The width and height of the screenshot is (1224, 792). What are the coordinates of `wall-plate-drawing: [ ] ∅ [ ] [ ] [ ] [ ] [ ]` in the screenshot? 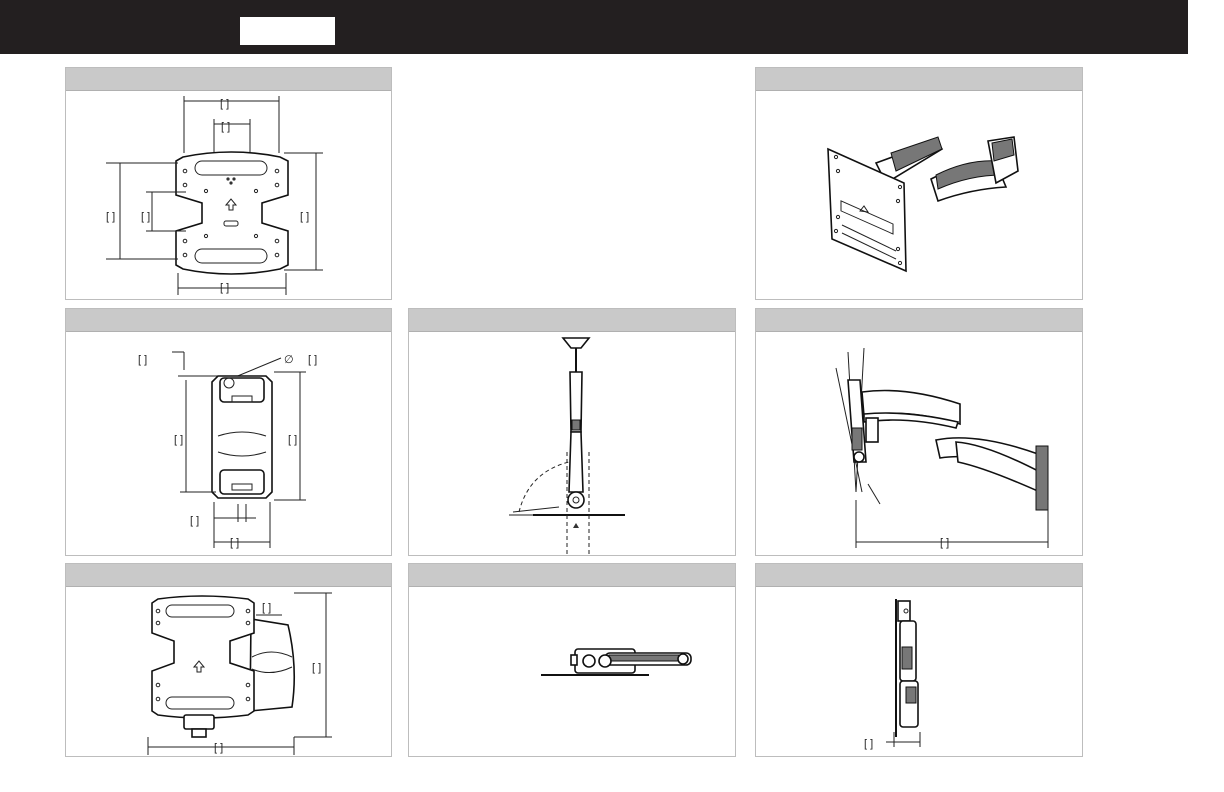 It's located at (227, 450).